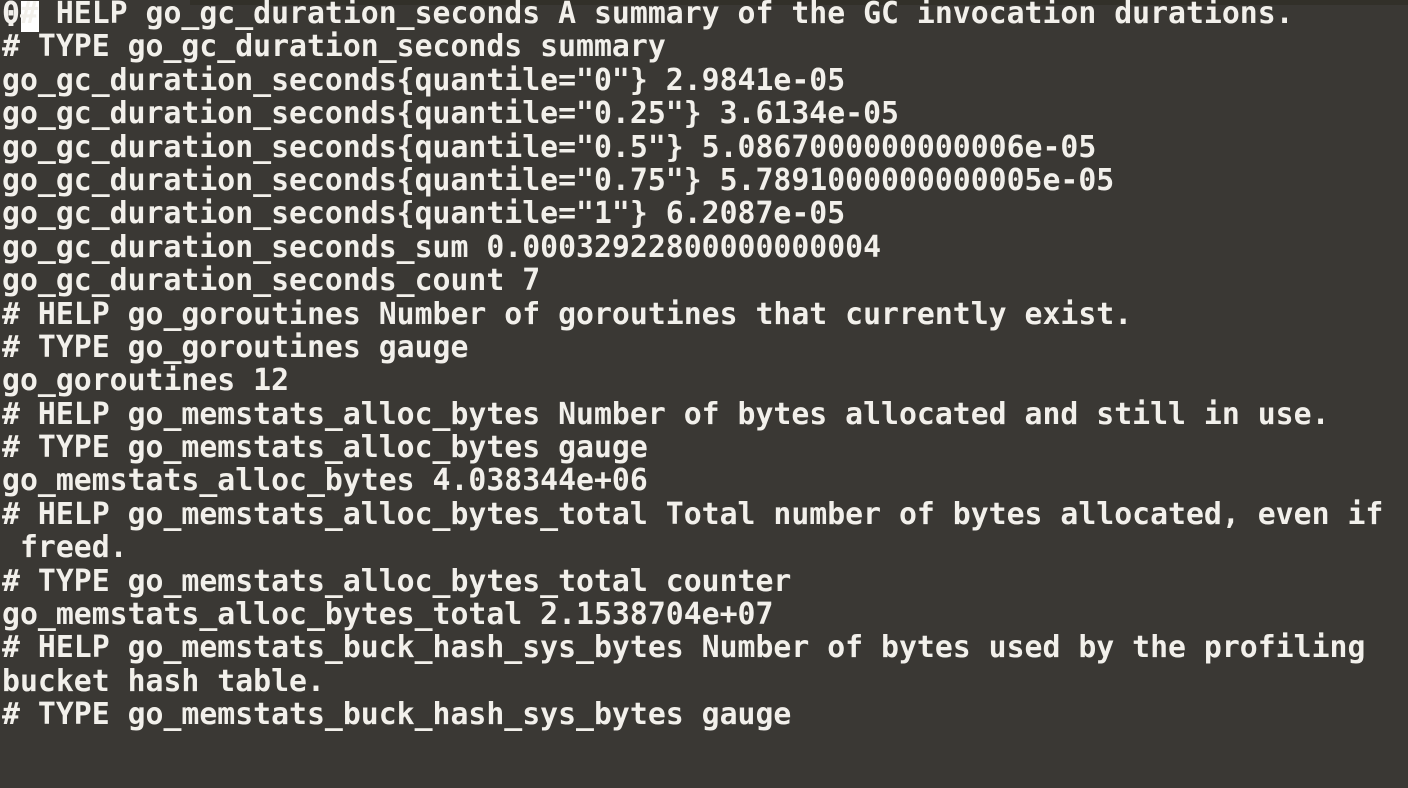 This screenshot has width=1408, height=788. Describe the element at coordinates (325, 481) in the screenshot. I see `terminal-line: go_memstats_alloc_bytes 4.038344e+06` at that location.